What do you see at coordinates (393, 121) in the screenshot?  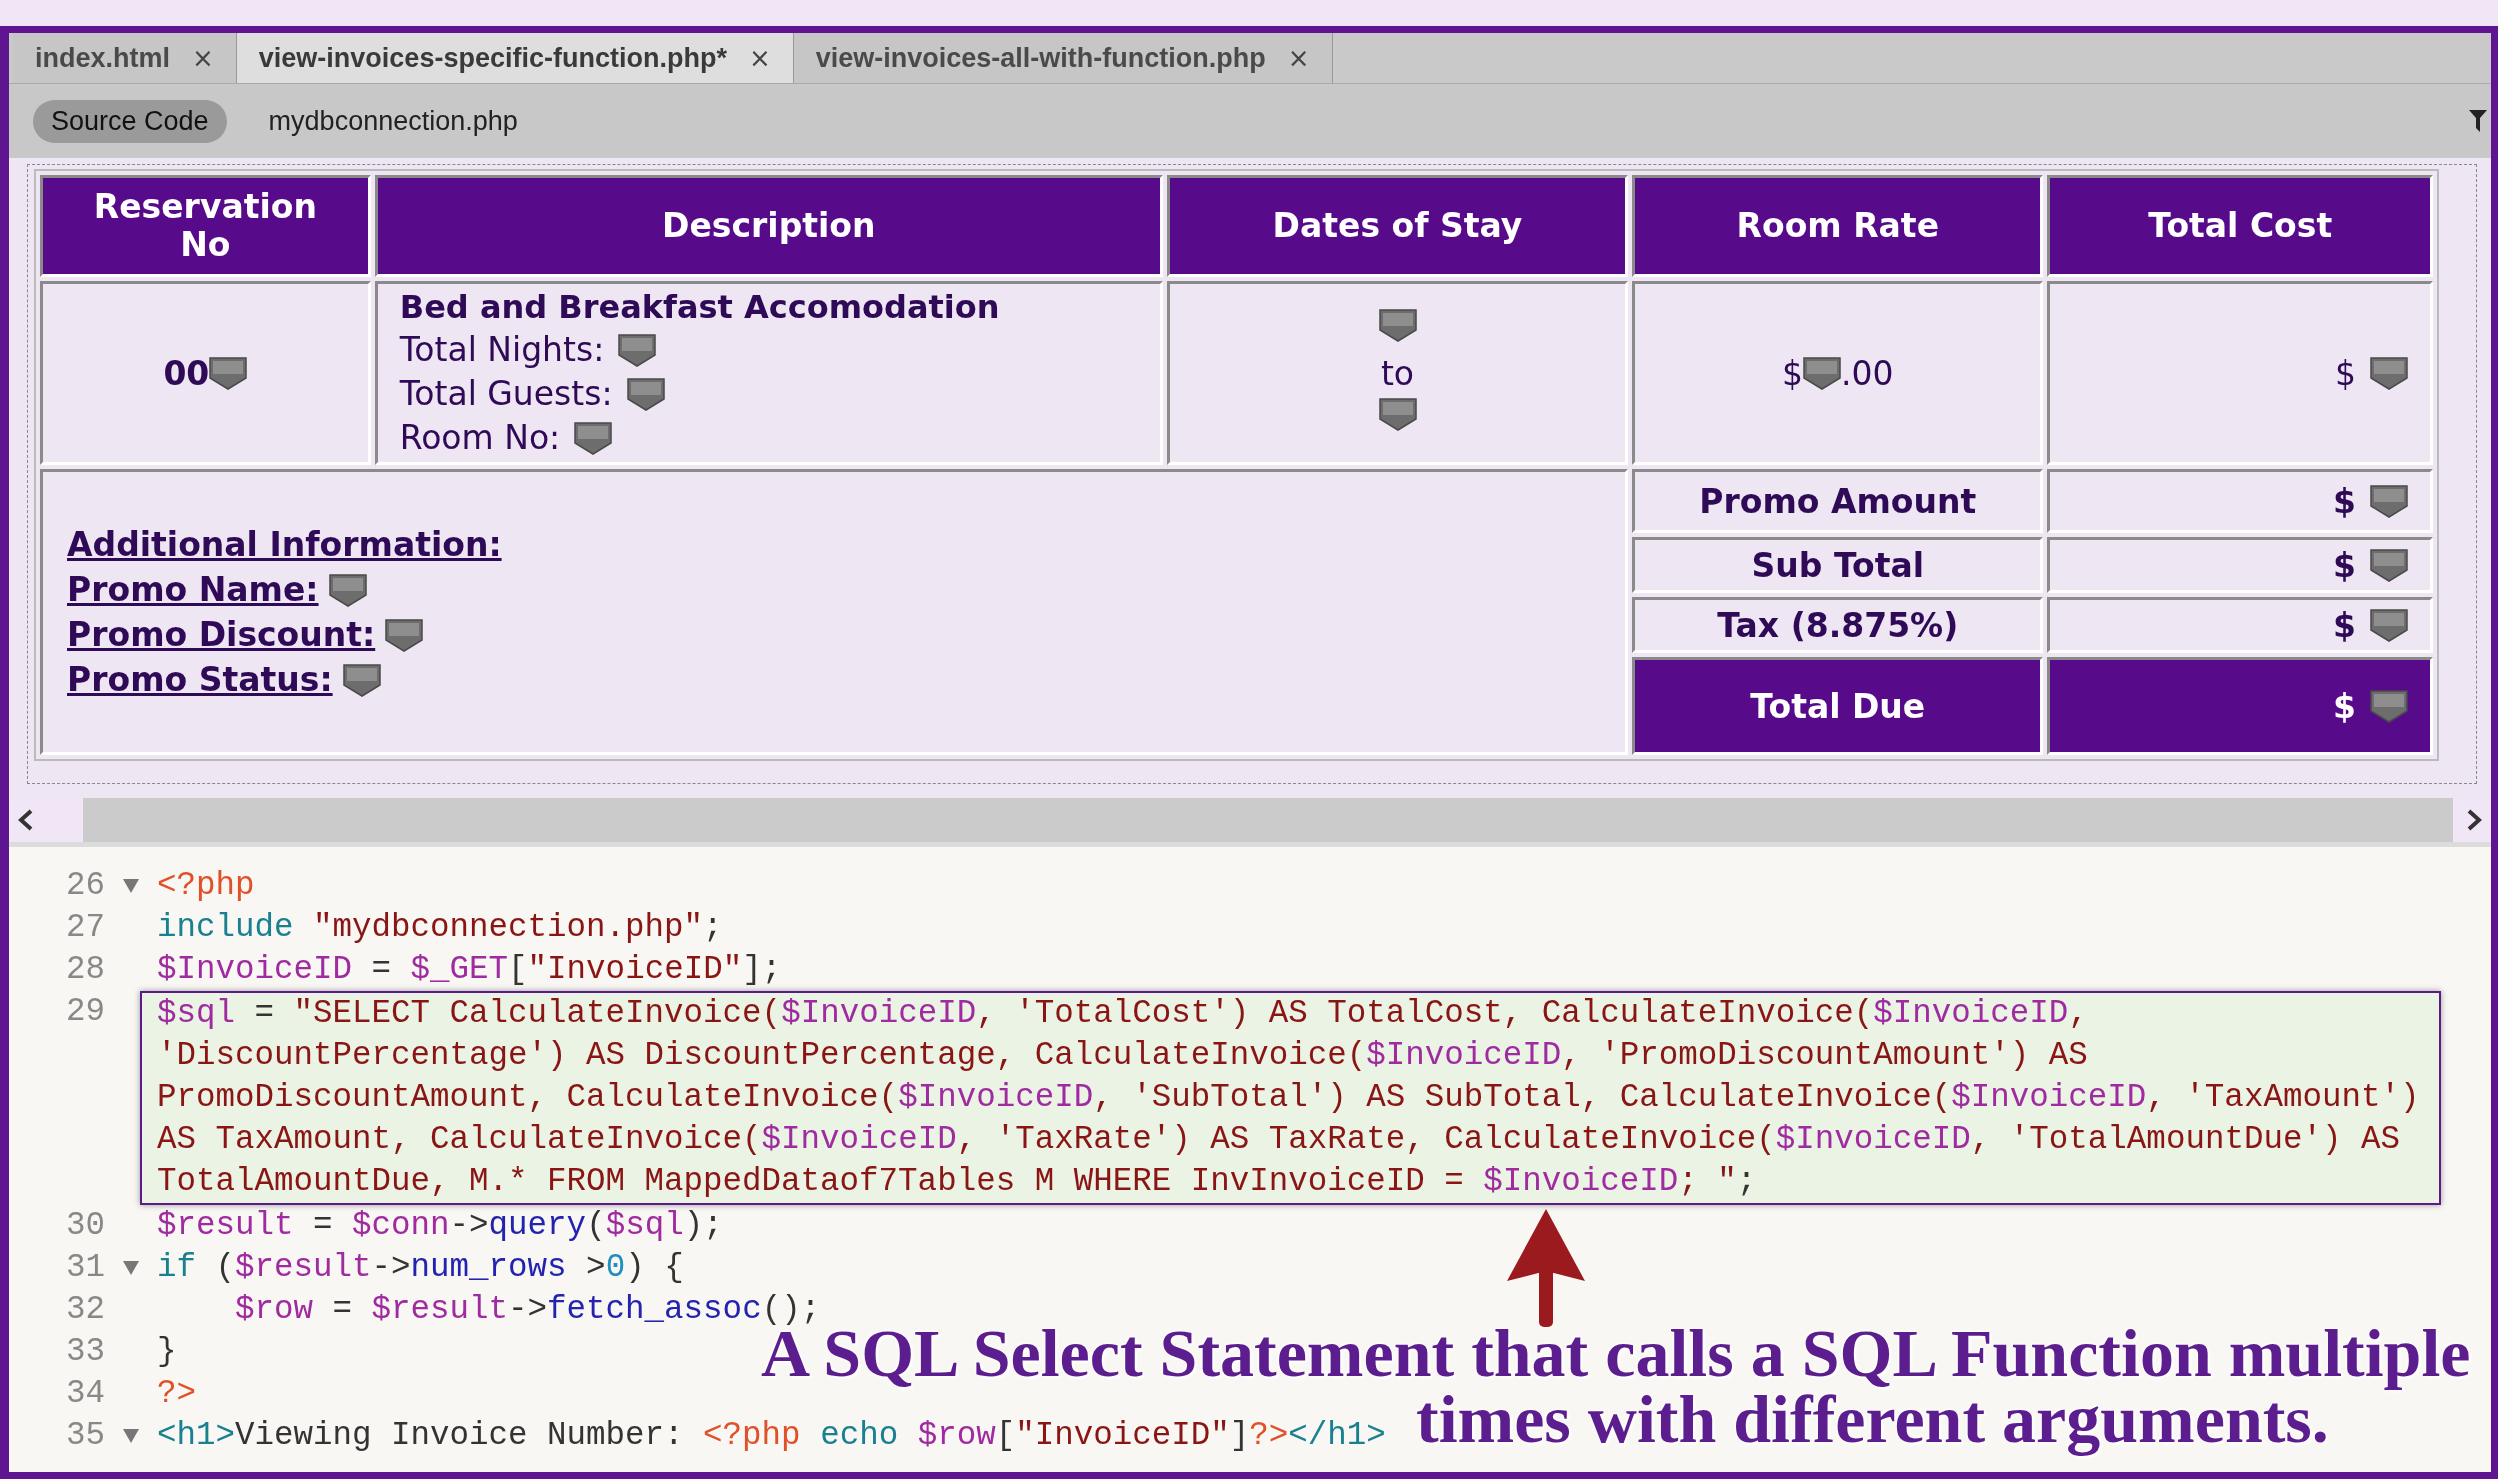 I see `related-file-tab: mydbconnection.php` at bounding box center [393, 121].